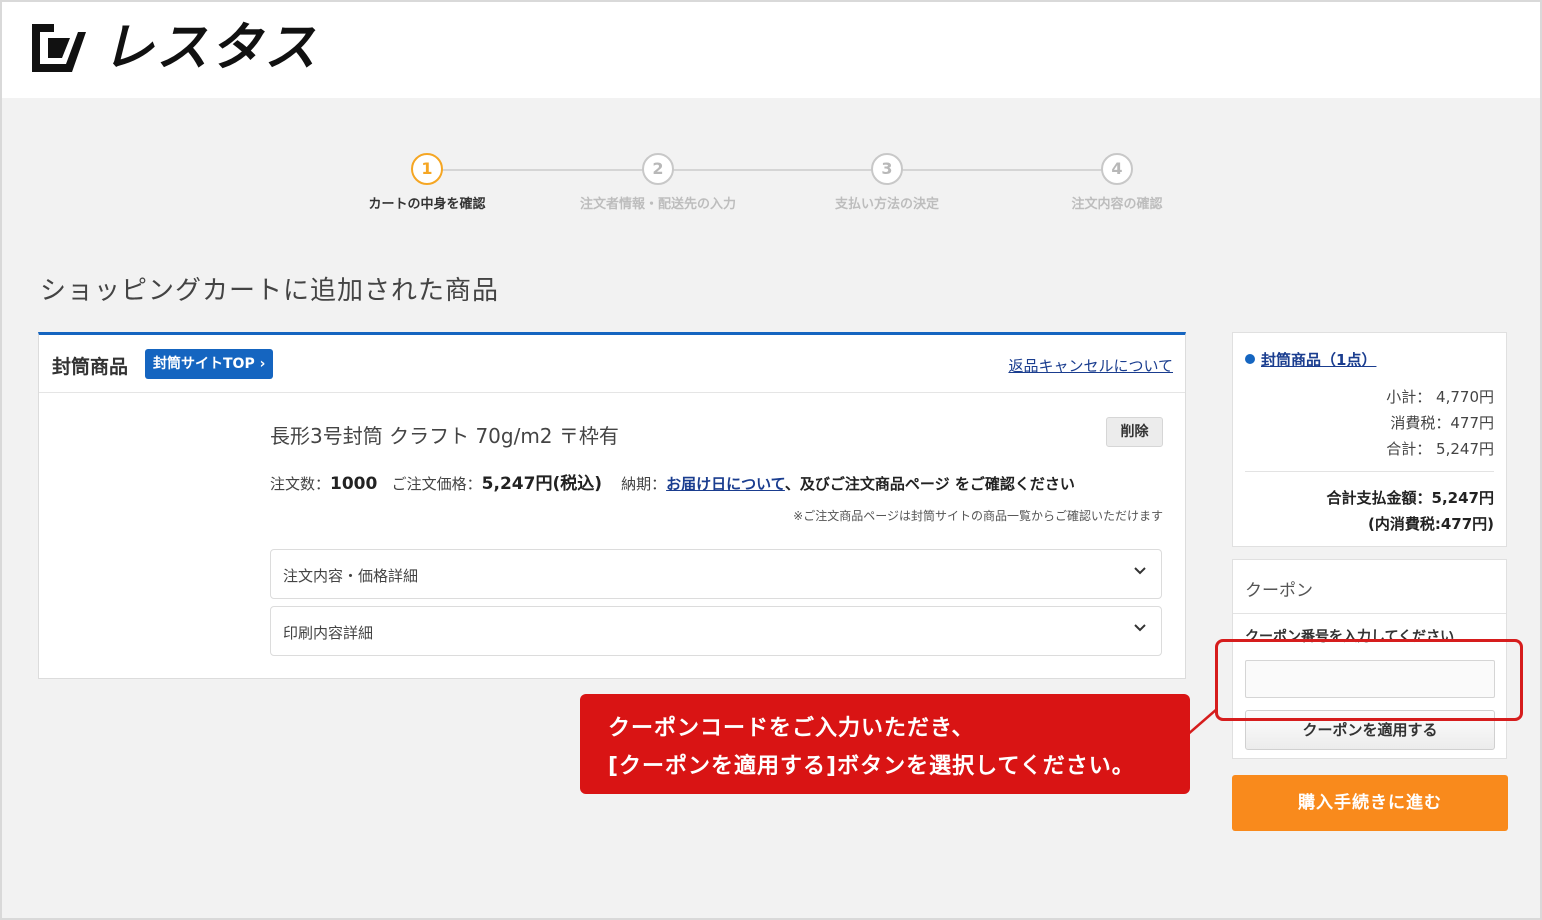 The image size is (1542, 920). What do you see at coordinates (658, 169) in the screenshot?
I see `step-number: 2` at bounding box center [658, 169].